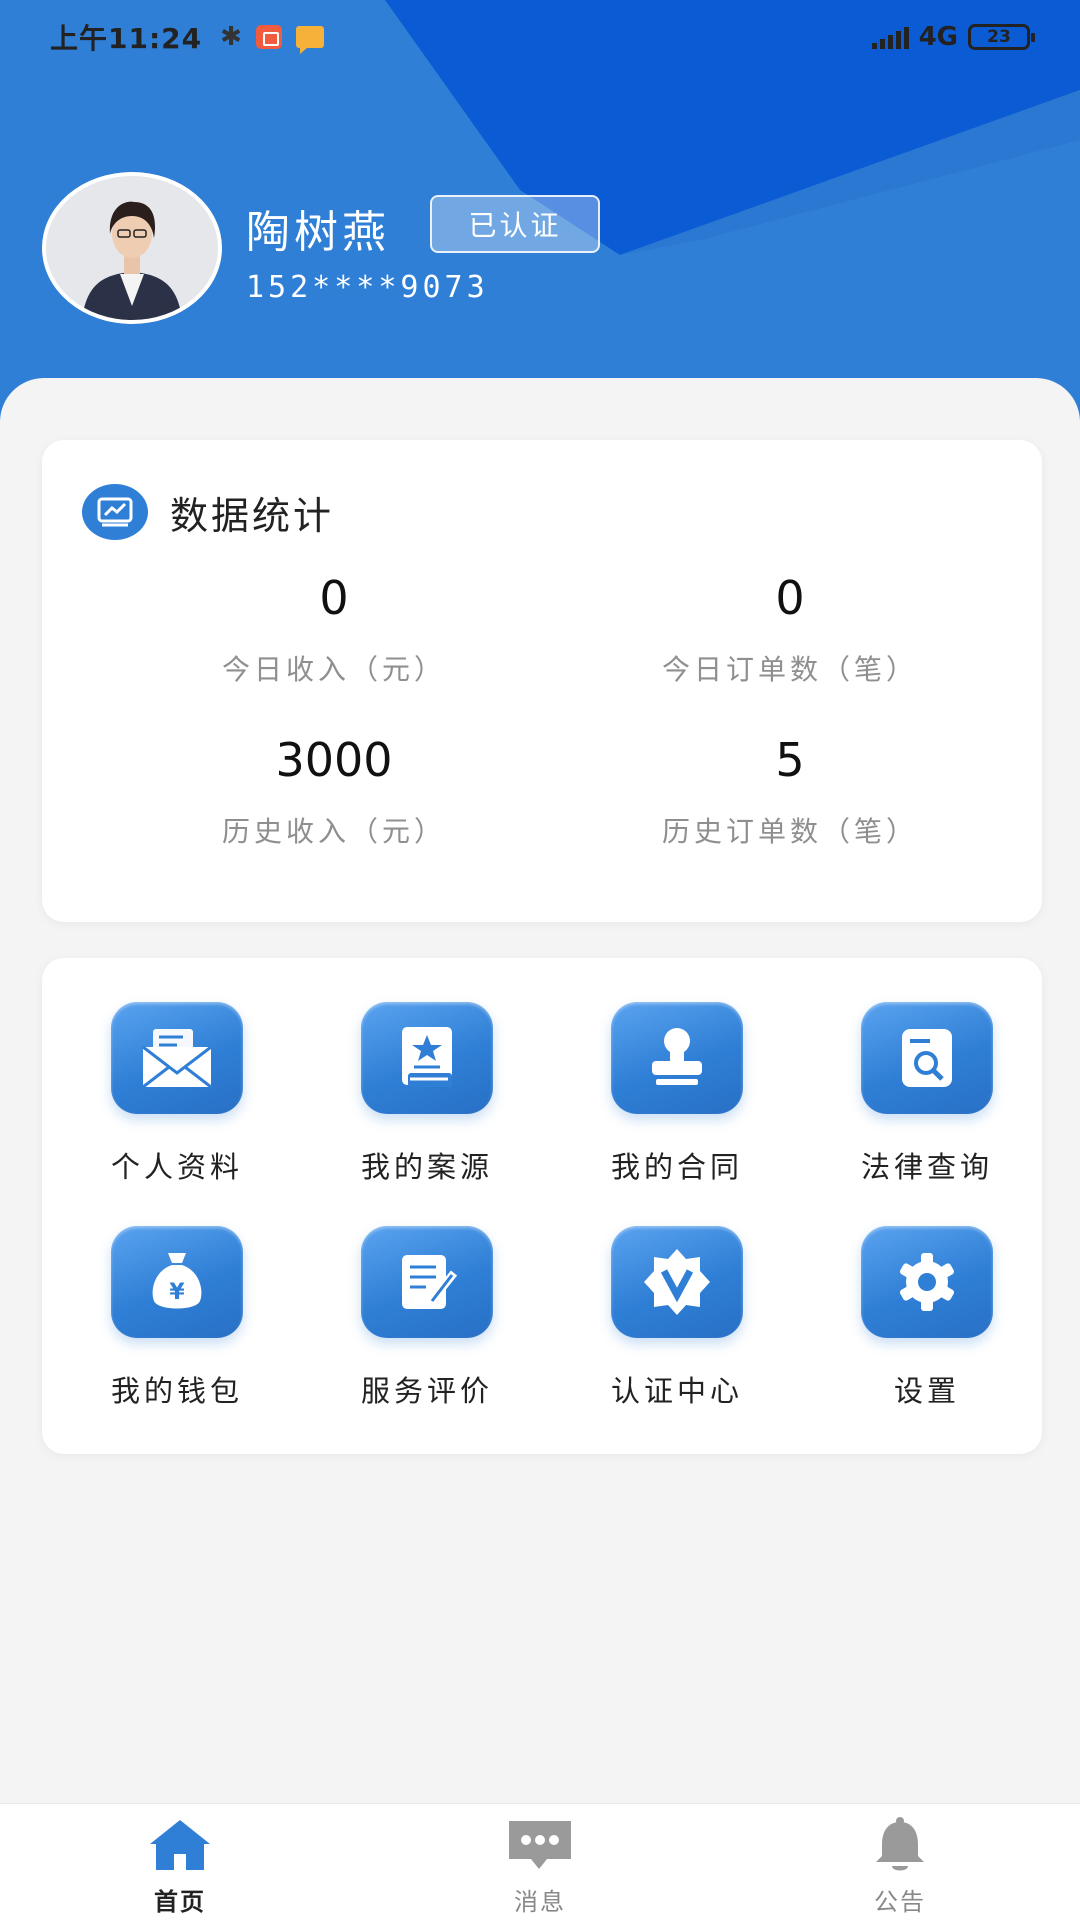 The image size is (1080, 1920). What do you see at coordinates (132, 248) in the screenshot?
I see `avatar` at bounding box center [132, 248].